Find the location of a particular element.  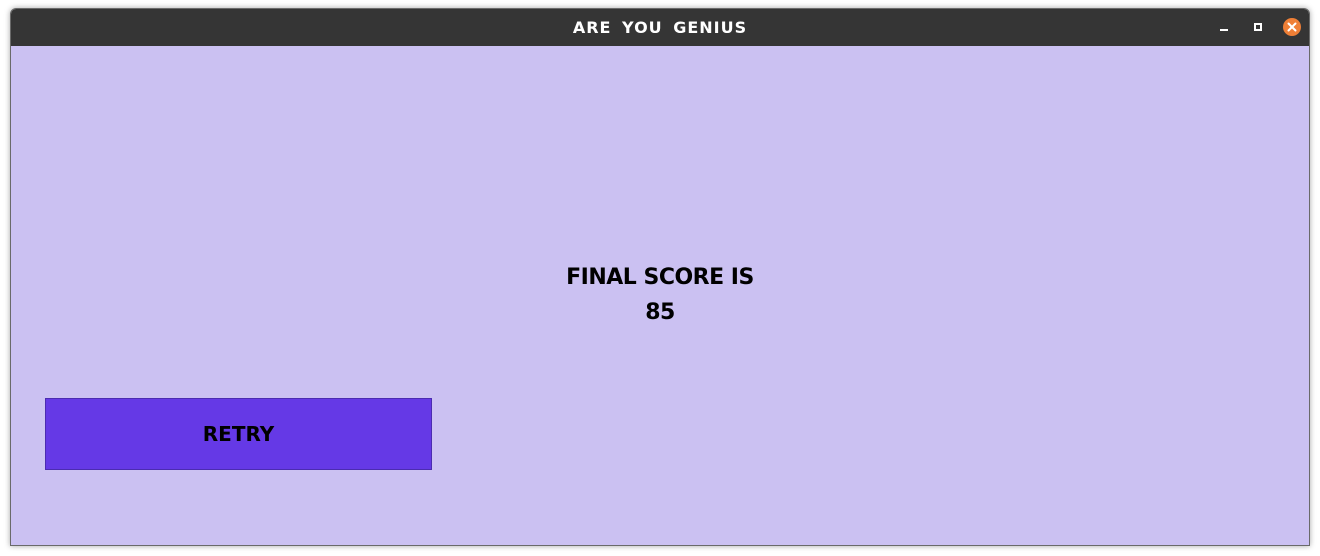

title-bar: ARE YOU GENIUS is located at coordinates (660, 27).